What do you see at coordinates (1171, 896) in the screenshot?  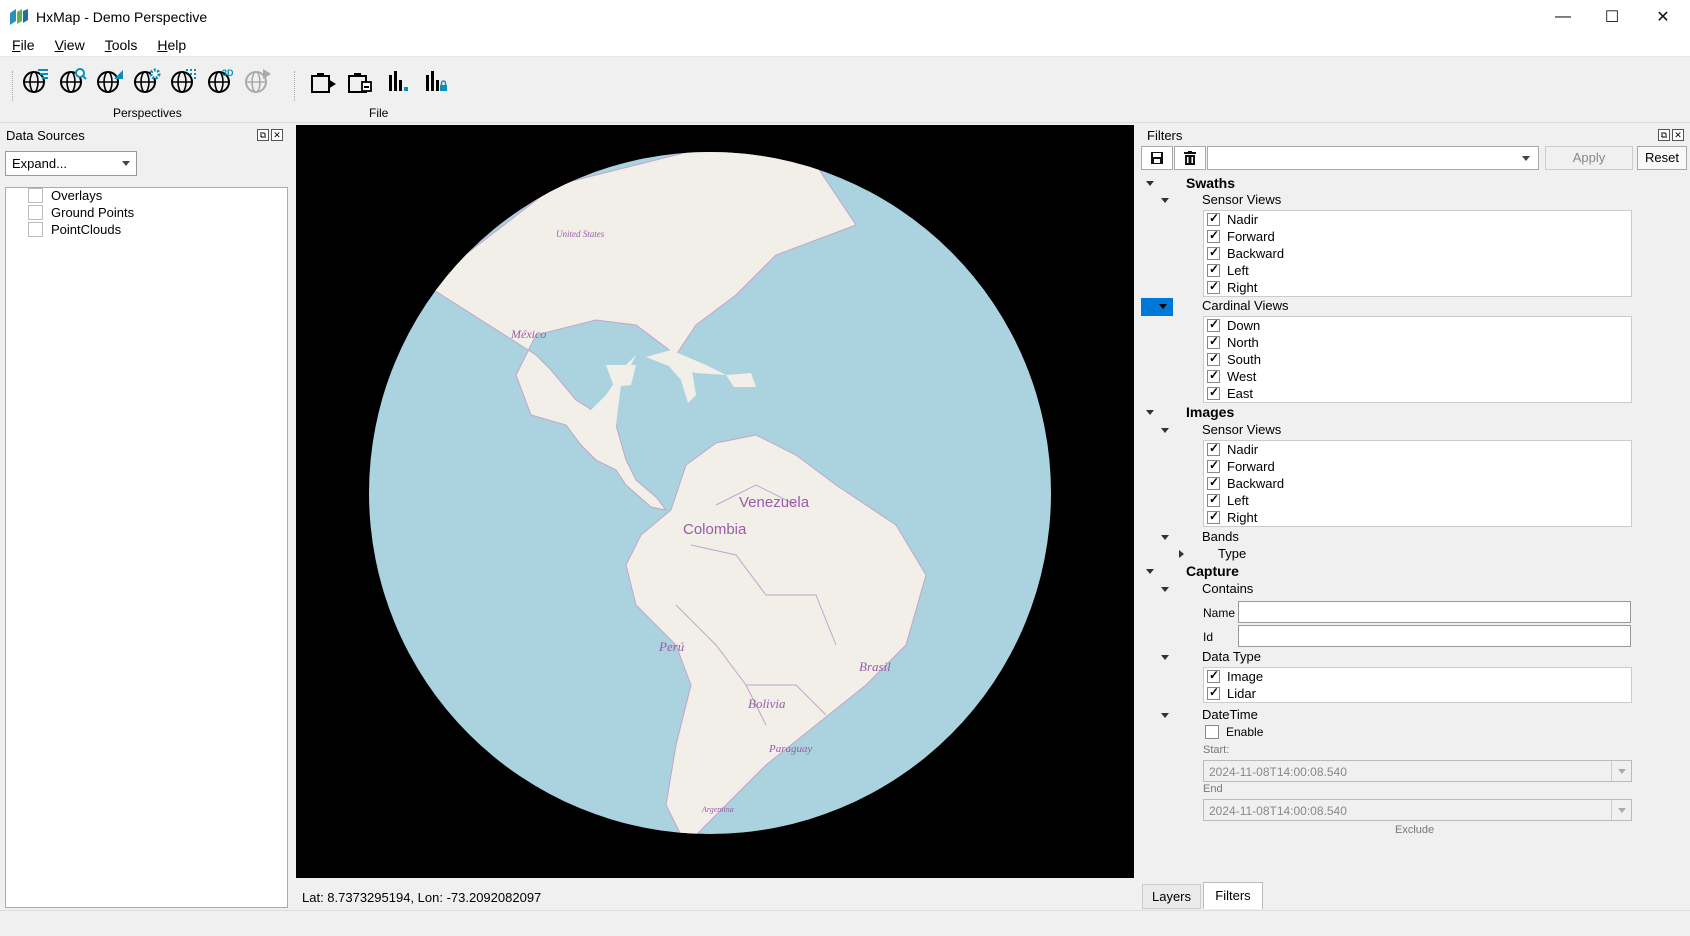 I see `tab-layers: Layers` at bounding box center [1171, 896].